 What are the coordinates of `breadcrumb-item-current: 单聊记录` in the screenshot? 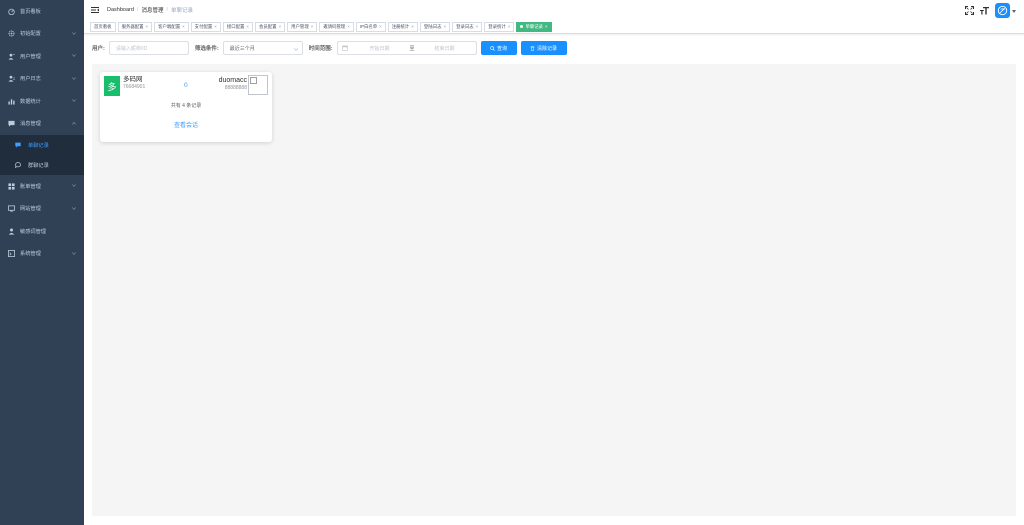 It's located at (182, 11).